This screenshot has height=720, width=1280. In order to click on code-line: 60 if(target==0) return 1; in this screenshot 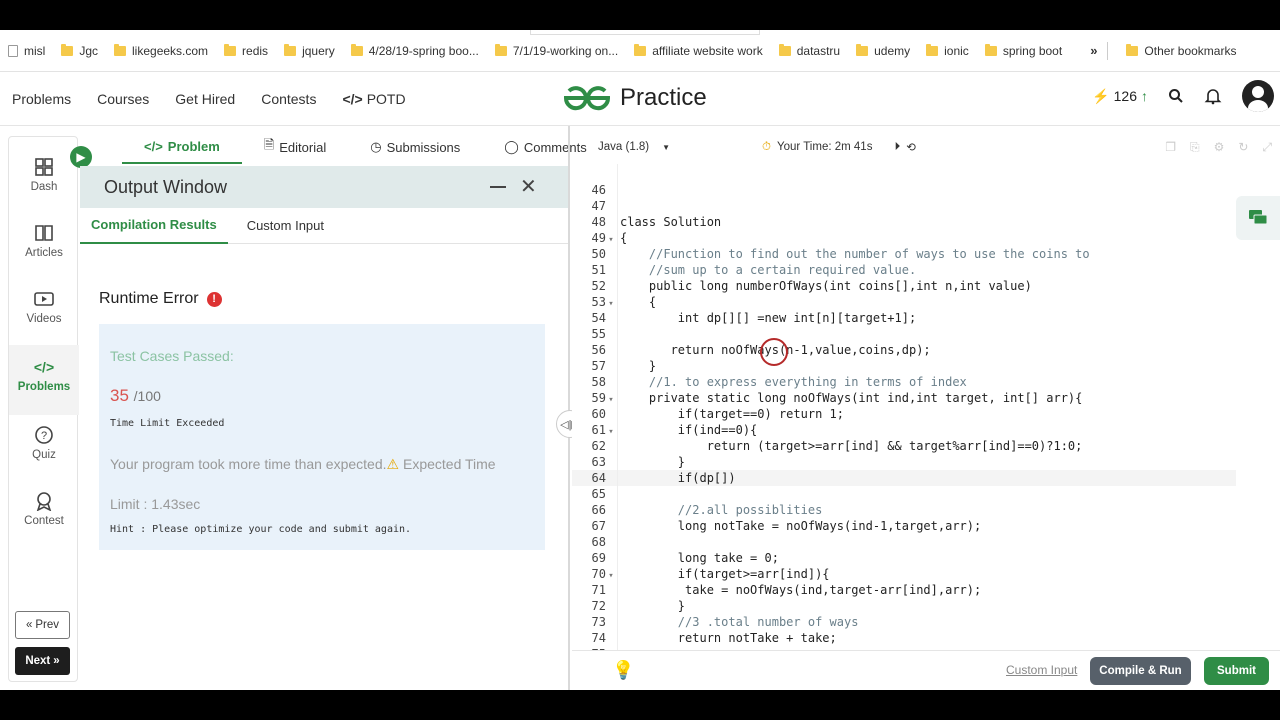, I will do `click(904, 414)`.